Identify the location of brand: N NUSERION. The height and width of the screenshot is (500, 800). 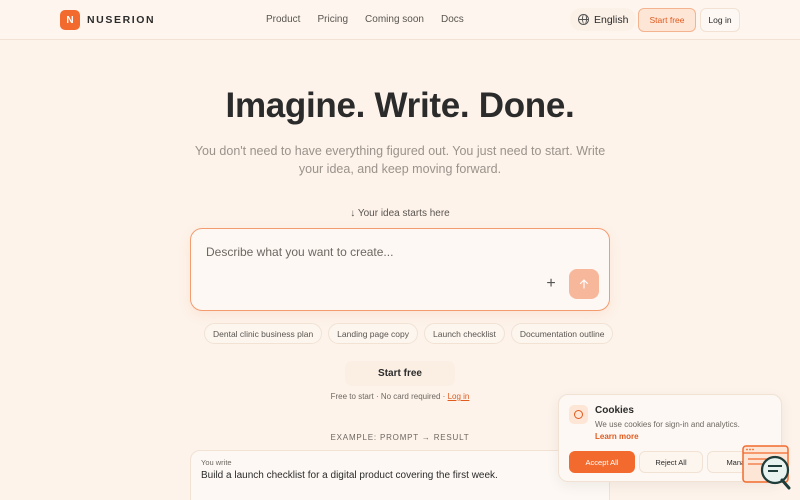
(107, 20).